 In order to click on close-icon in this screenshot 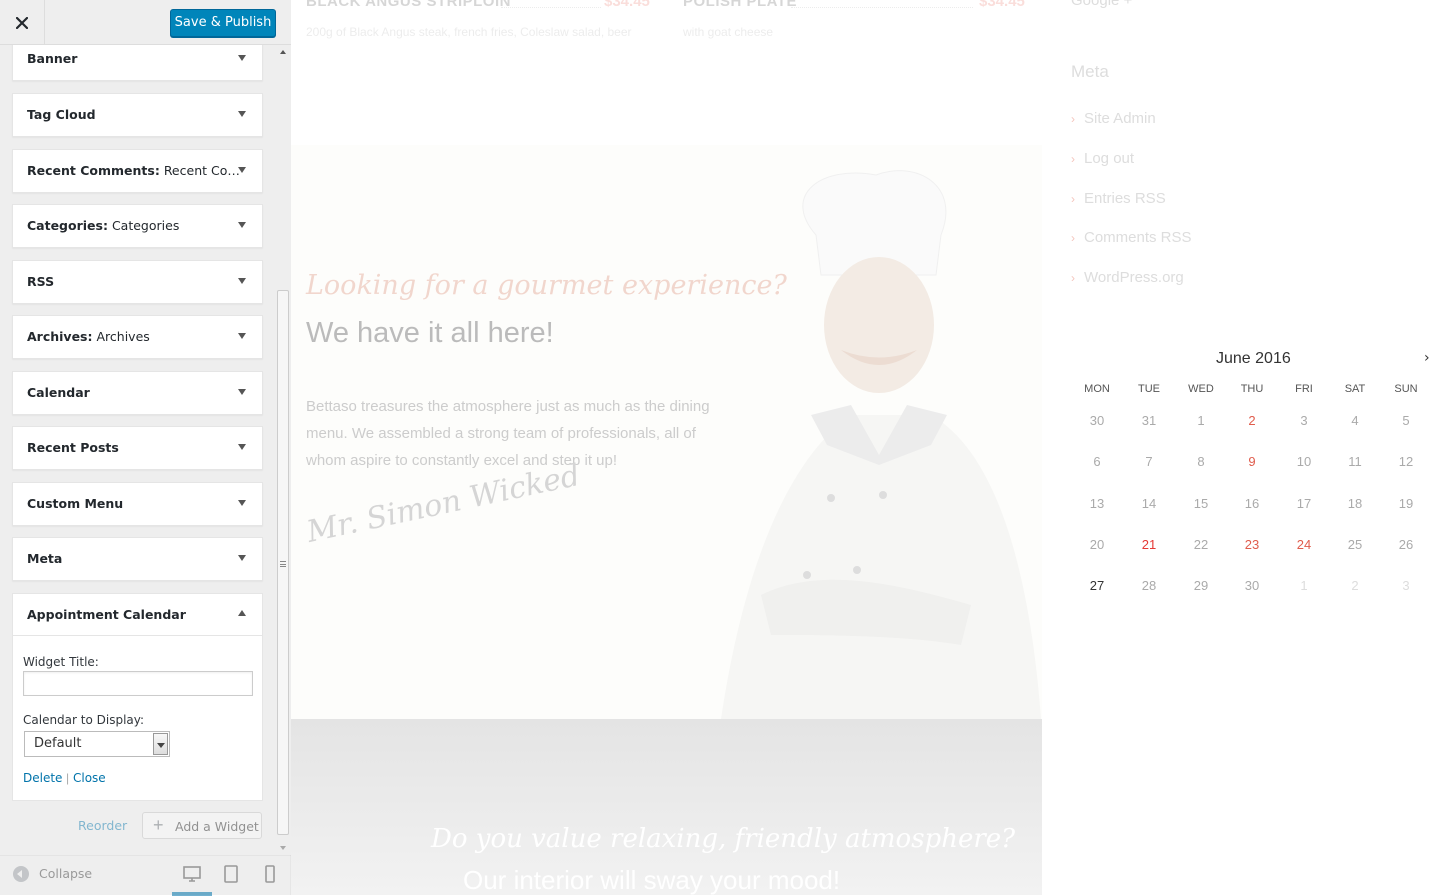, I will do `click(22, 22)`.